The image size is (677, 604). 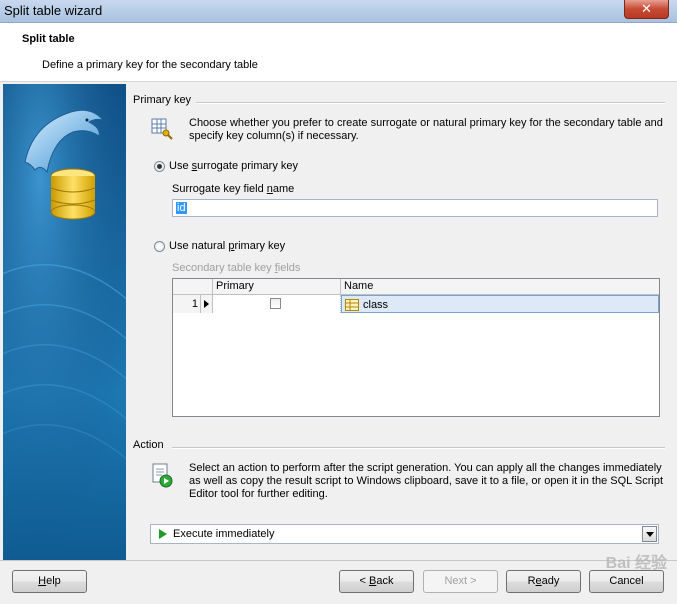 I want to click on window-titlebar: Split table wizard ✕, so click(x=338, y=11).